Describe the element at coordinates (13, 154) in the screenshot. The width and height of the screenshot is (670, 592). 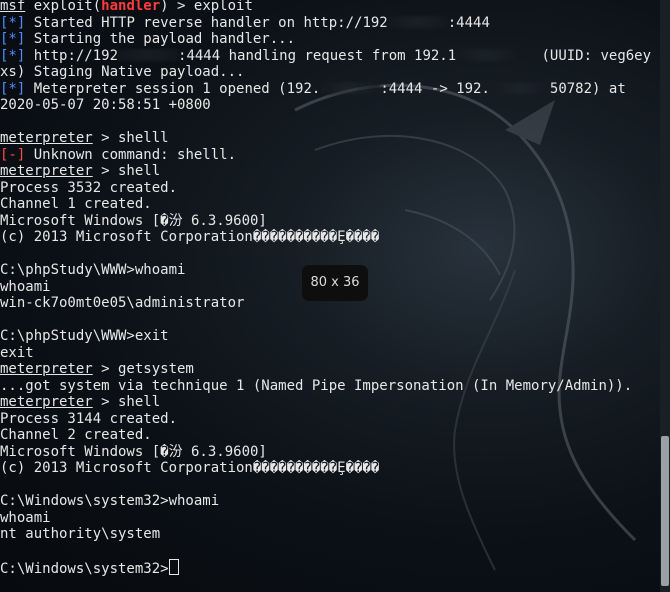
I see `terminal-text: [-]` at that location.